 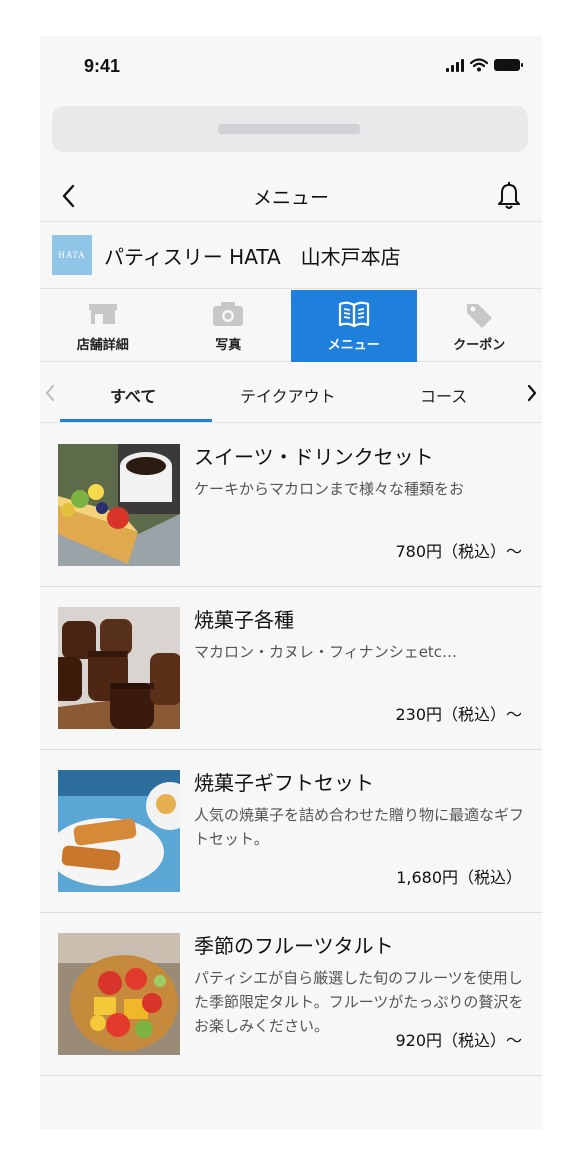 I want to click on item-description: ケーキからマカロンまで様々な種類をお, so click(x=329, y=489).